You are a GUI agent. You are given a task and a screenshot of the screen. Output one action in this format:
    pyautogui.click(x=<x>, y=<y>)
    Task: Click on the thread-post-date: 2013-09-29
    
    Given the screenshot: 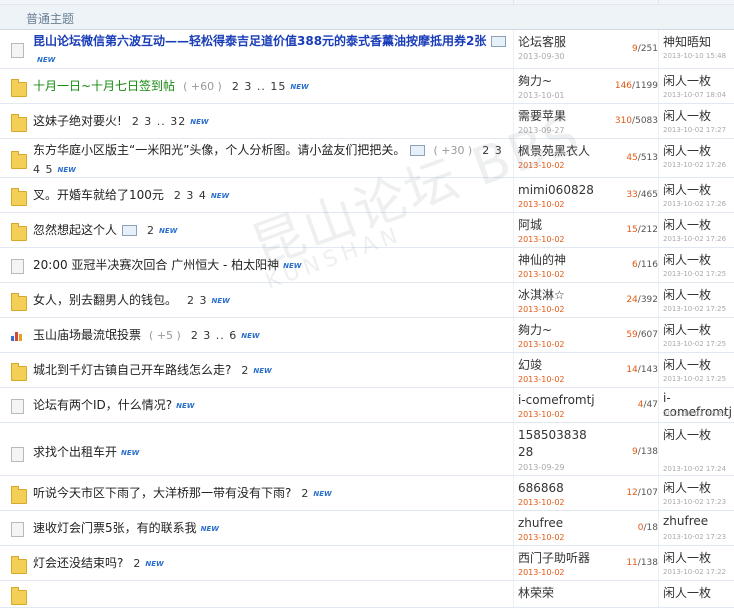 What is the action you would take?
    pyautogui.click(x=541, y=467)
    